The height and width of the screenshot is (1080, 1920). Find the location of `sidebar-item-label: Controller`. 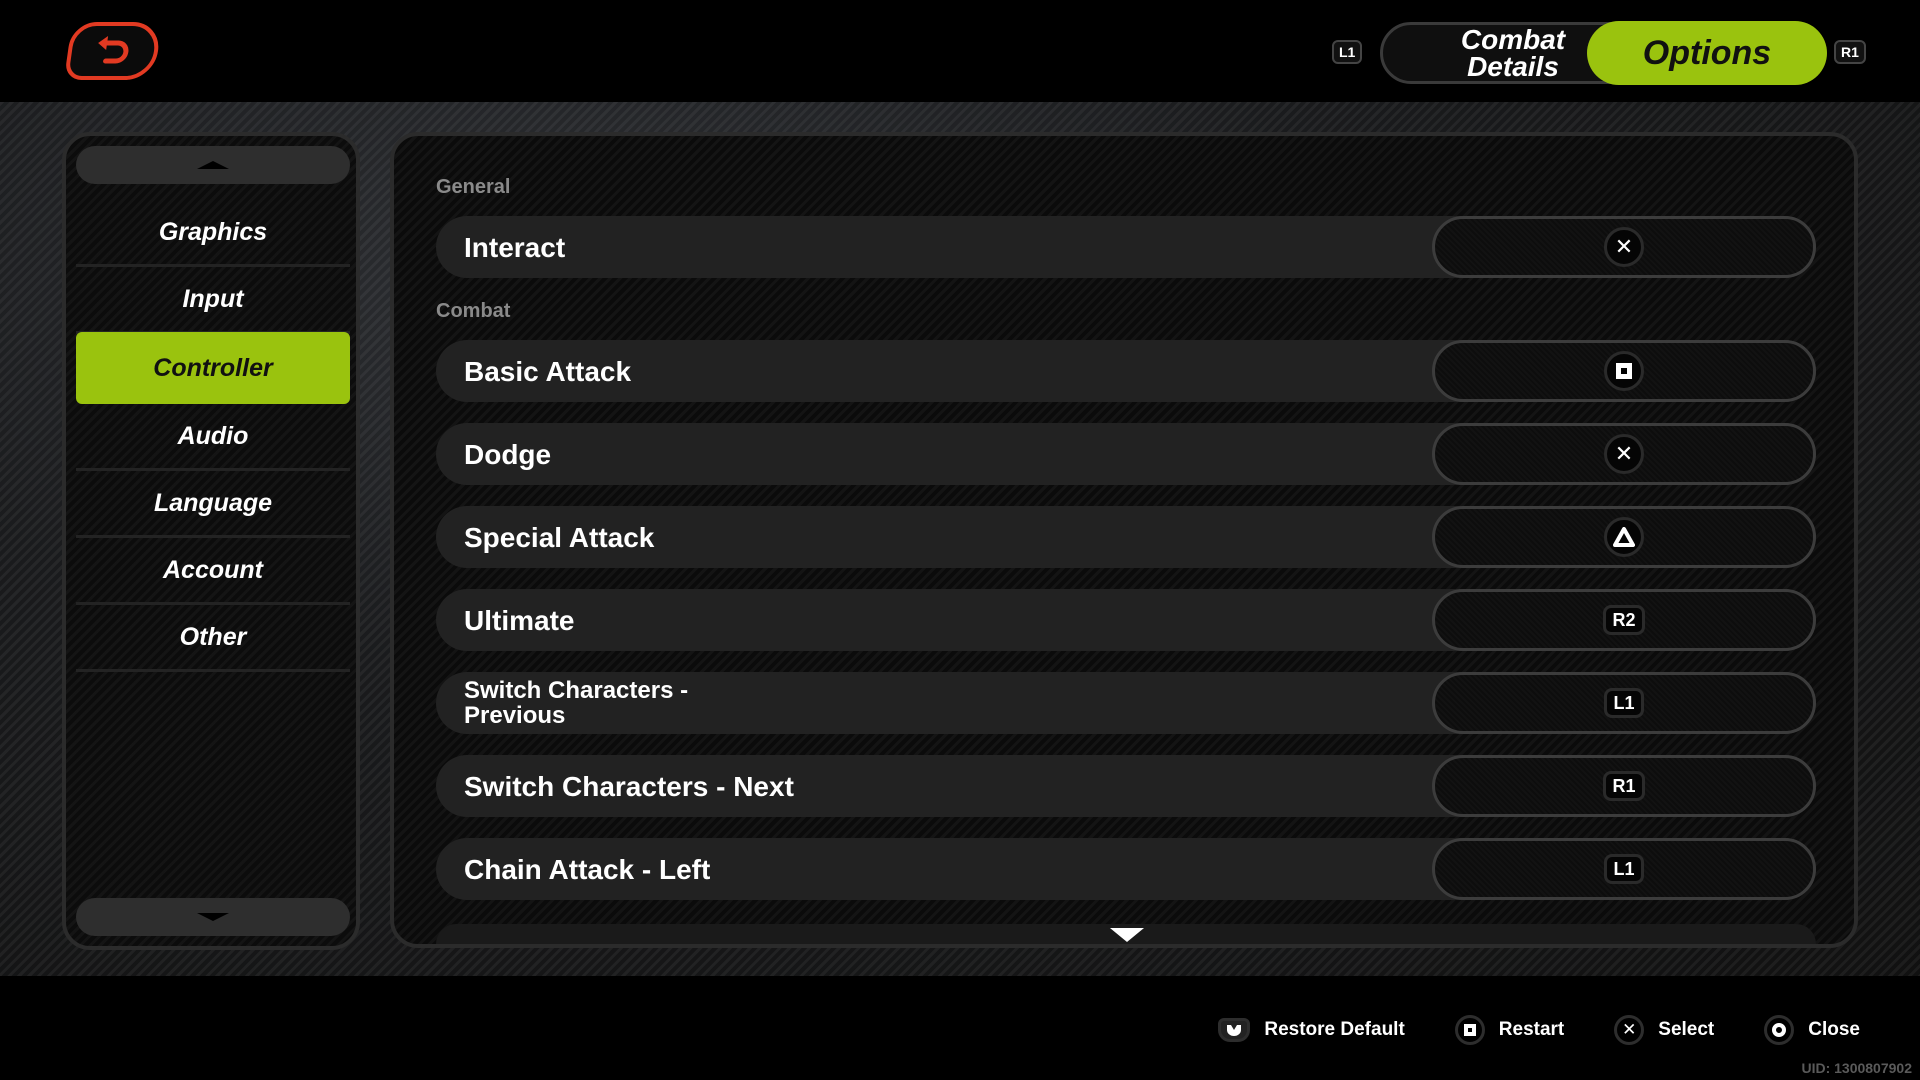

sidebar-item-label: Controller is located at coordinates (213, 367).